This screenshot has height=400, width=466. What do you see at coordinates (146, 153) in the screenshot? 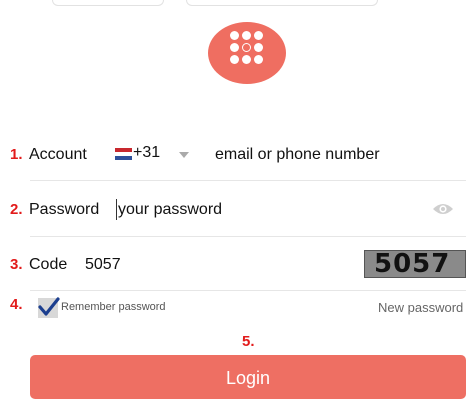
I see `country-code-selector: +31` at bounding box center [146, 153].